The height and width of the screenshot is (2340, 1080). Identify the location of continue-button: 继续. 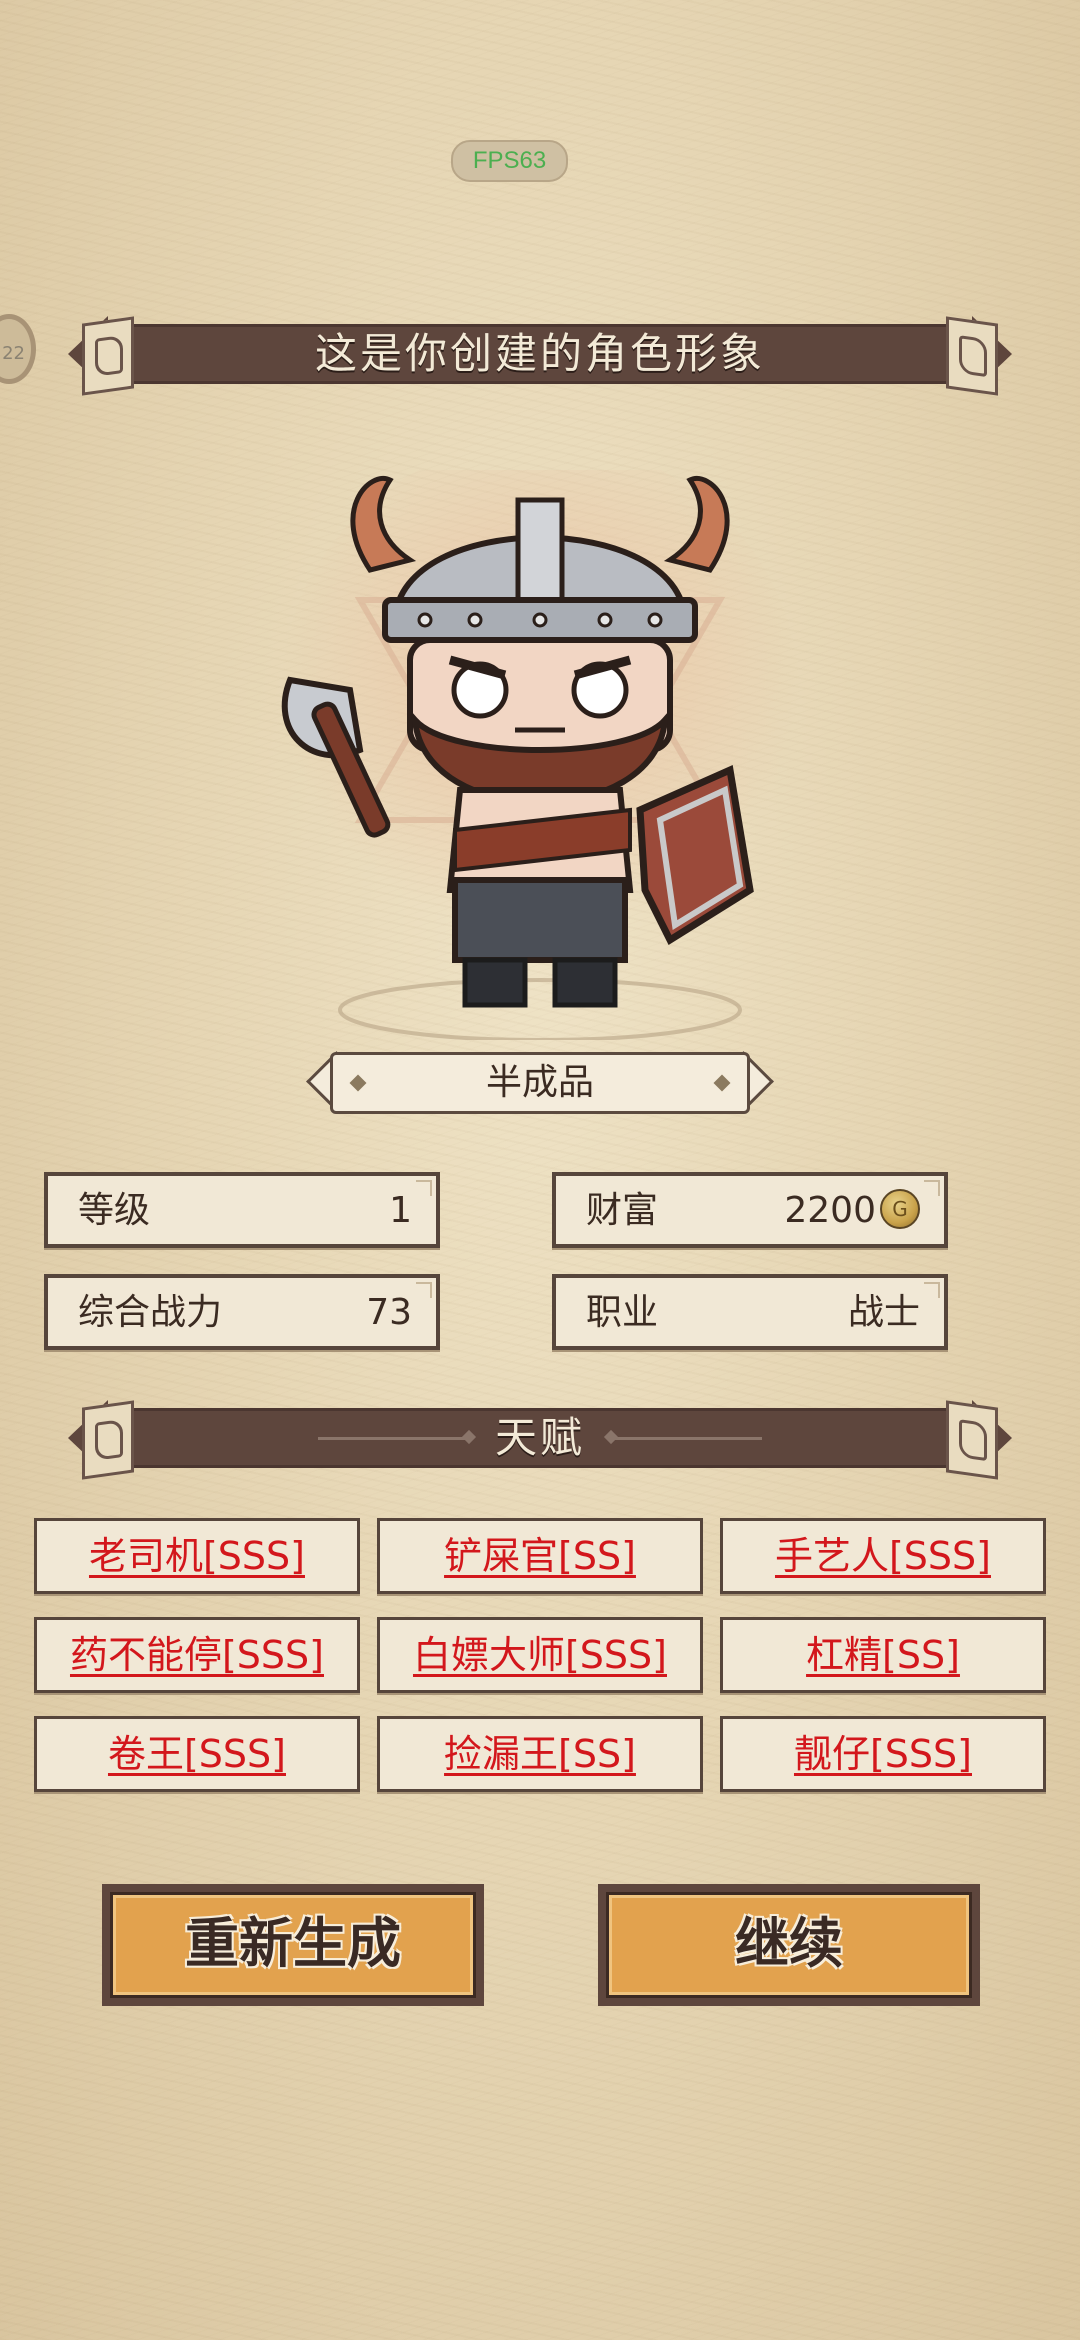
(789, 1945).